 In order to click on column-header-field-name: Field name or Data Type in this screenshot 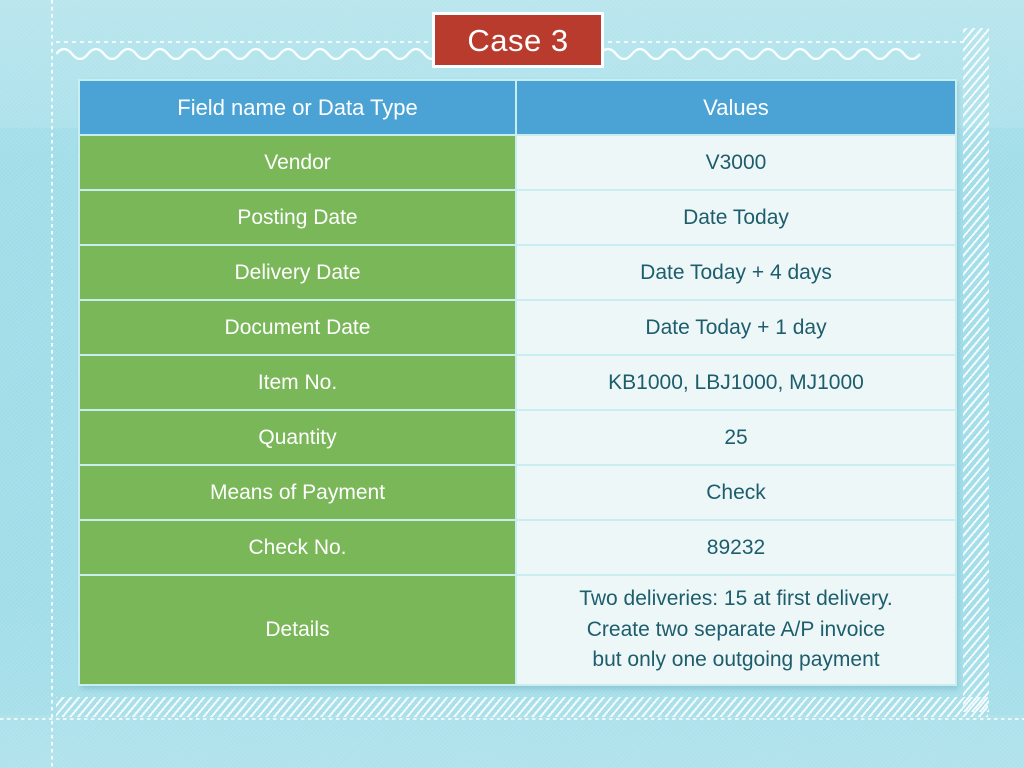, I will do `click(297, 107)`.